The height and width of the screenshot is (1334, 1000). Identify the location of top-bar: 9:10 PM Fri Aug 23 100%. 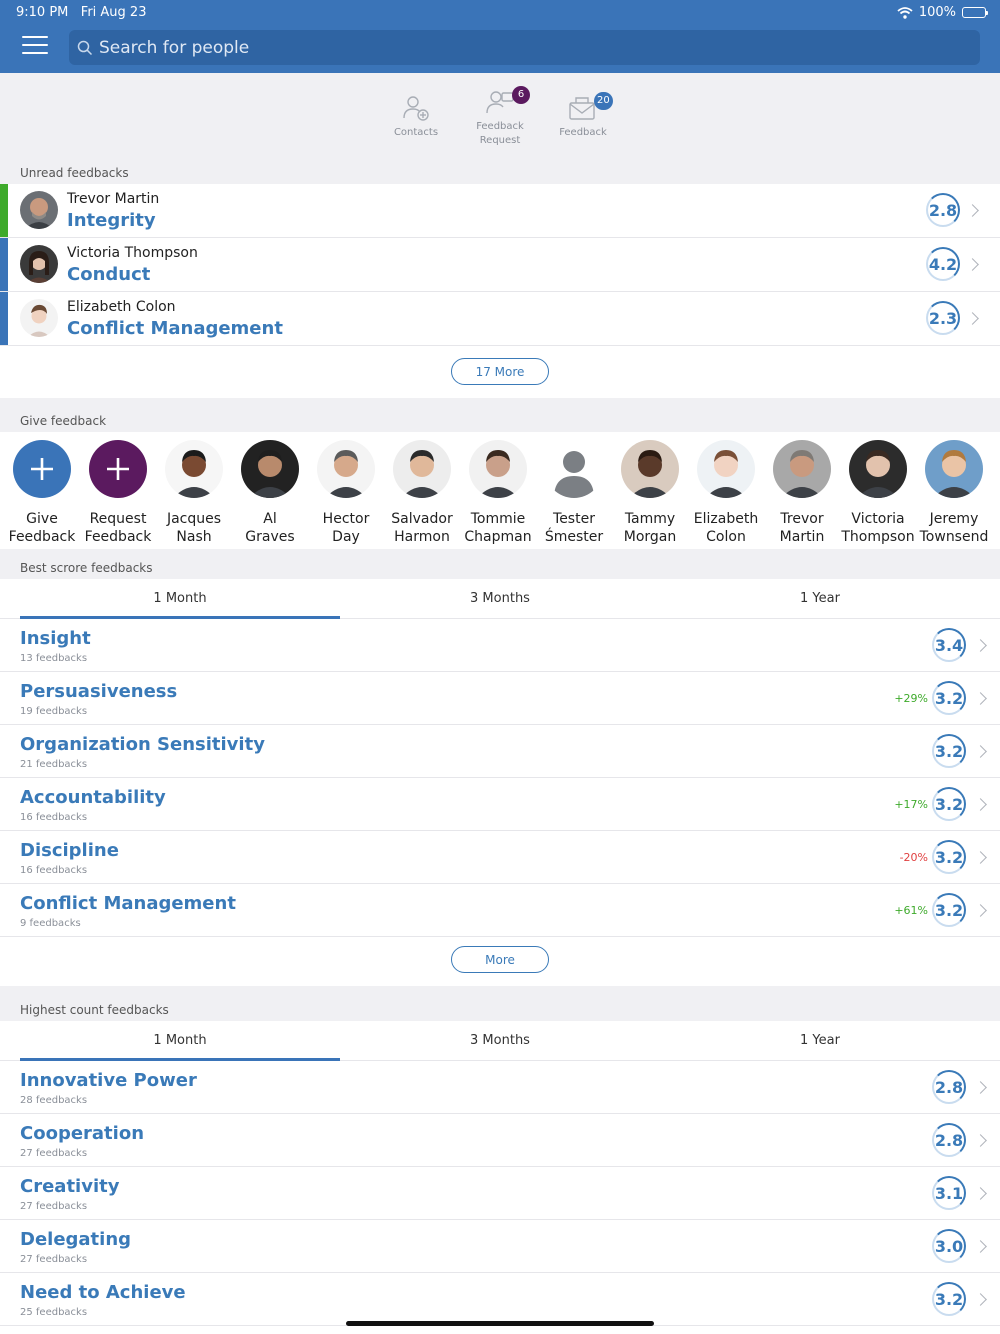
(500, 36).